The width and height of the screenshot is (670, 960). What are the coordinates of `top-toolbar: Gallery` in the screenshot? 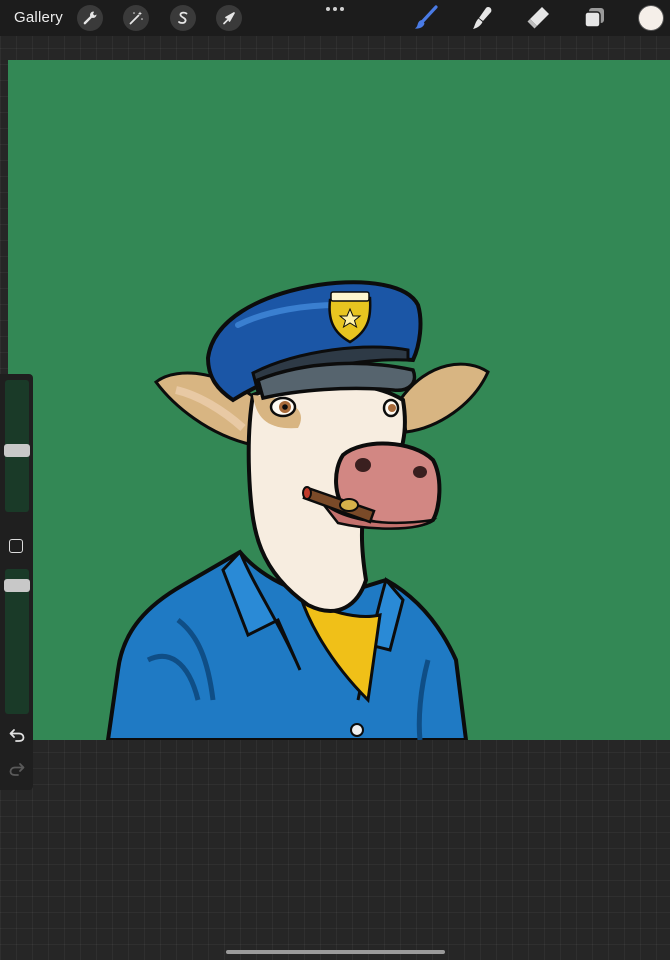 It's located at (335, 18).